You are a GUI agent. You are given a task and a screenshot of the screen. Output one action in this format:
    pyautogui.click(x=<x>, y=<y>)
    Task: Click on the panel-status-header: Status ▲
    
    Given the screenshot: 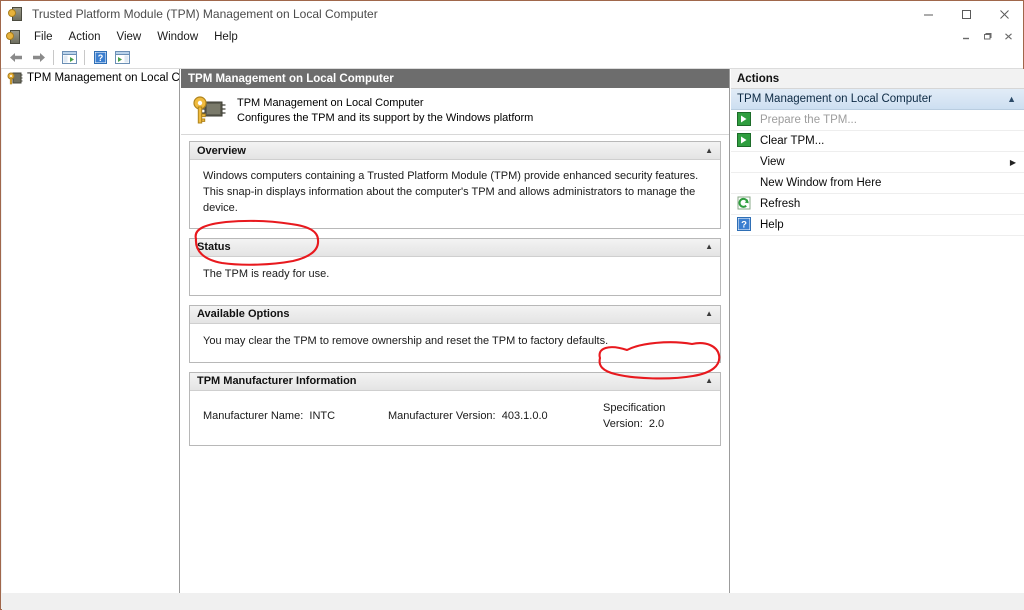 What is the action you would take?
    pyautogui.click(x=455, y=247)
    